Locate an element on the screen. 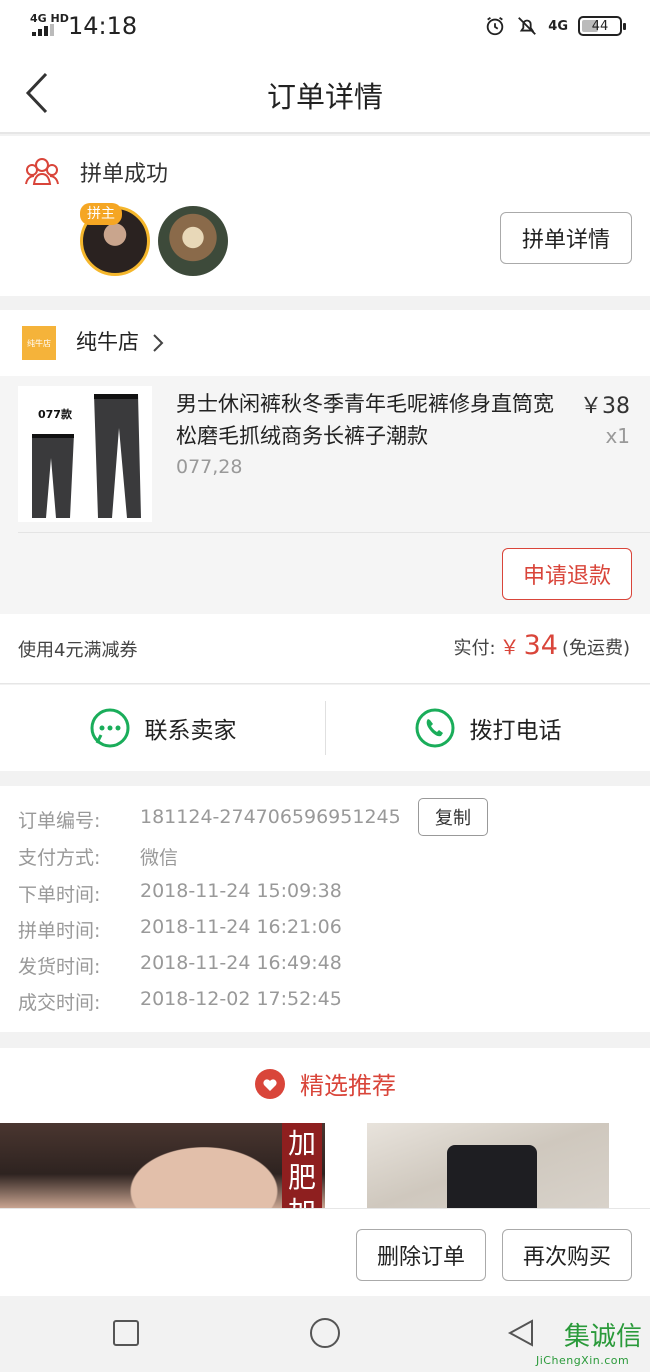 This screenshot has width=650, height=1372. host-badge: 拼主 is located at coordinates (101, 214).